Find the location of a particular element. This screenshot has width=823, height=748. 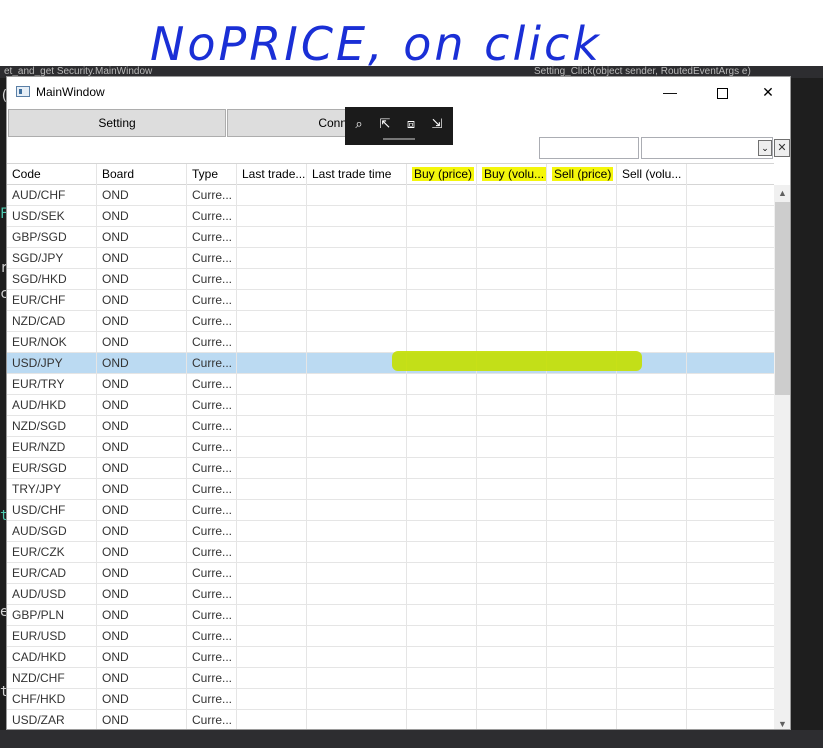

display-adorners-icon: ⧈ is located at coordinates (411, 124).